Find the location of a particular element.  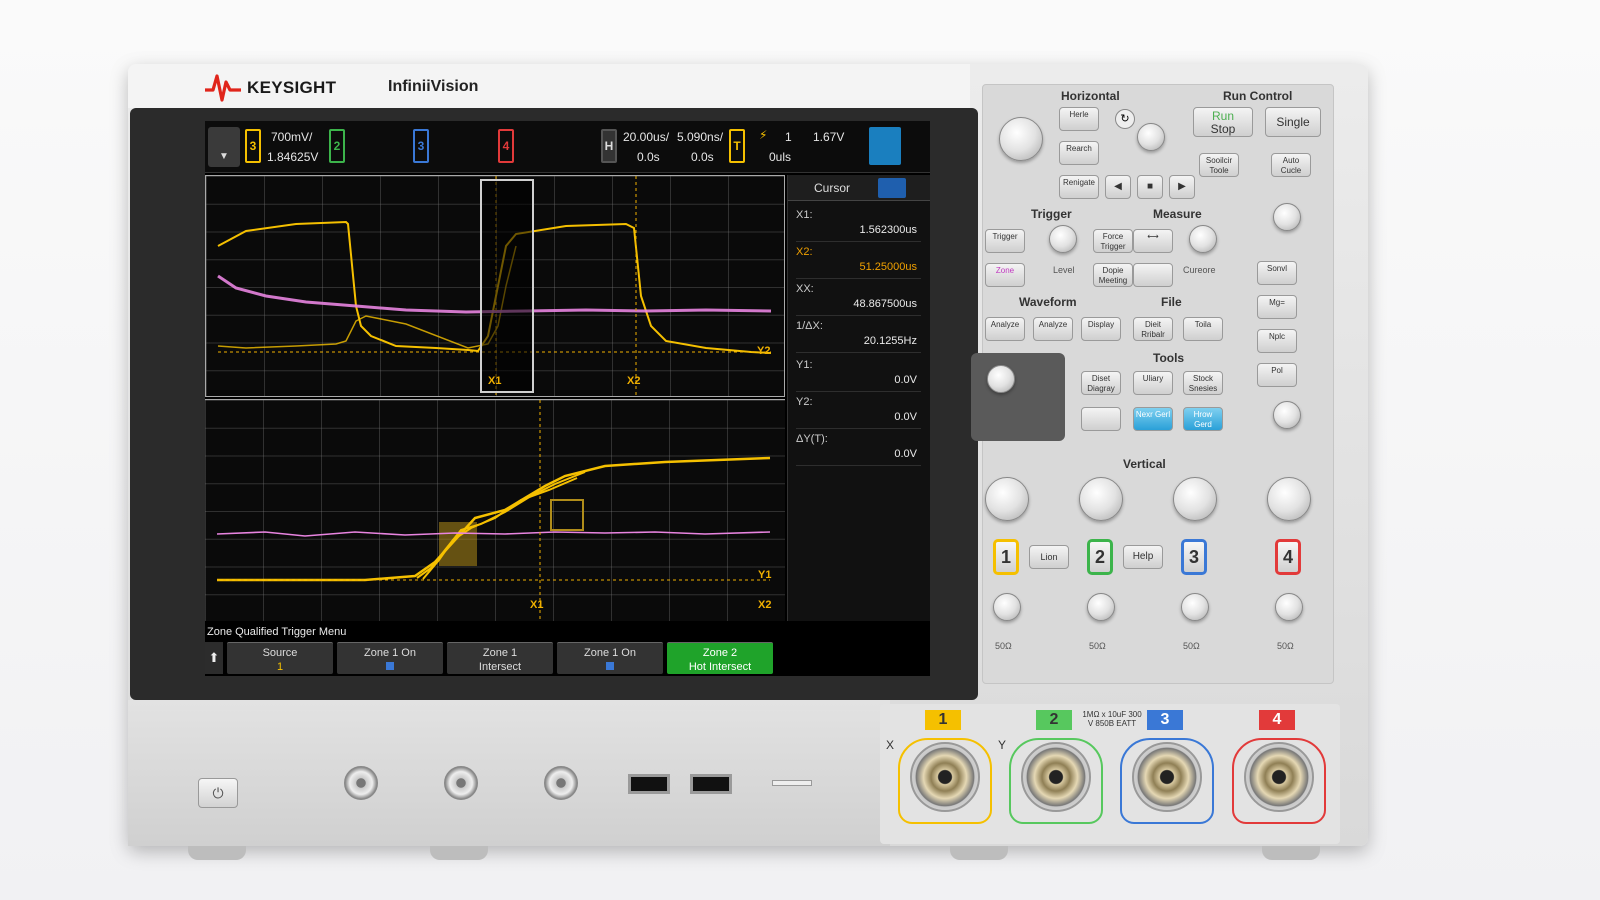

side-top-knob is located at coordinates (1287, 217).